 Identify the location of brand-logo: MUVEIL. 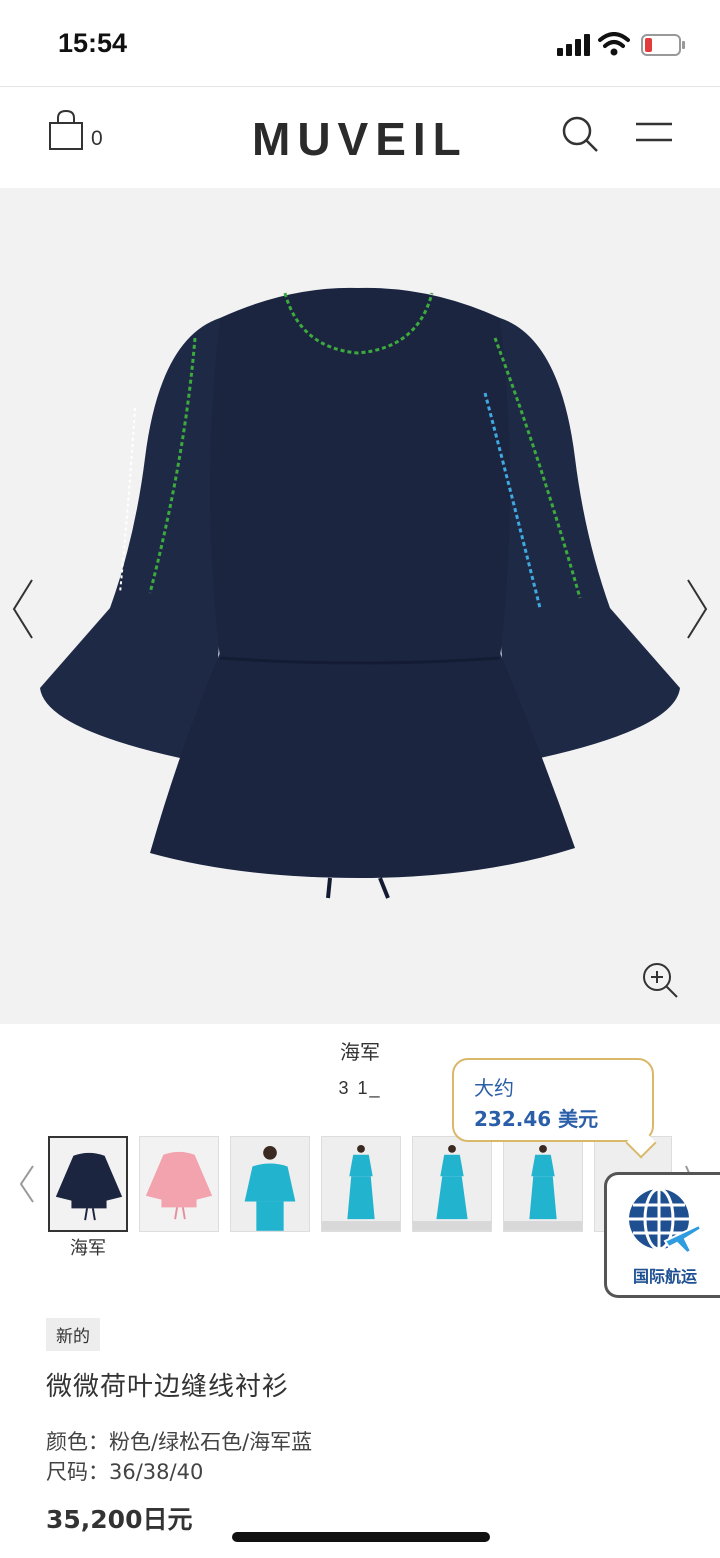
(360, 139).